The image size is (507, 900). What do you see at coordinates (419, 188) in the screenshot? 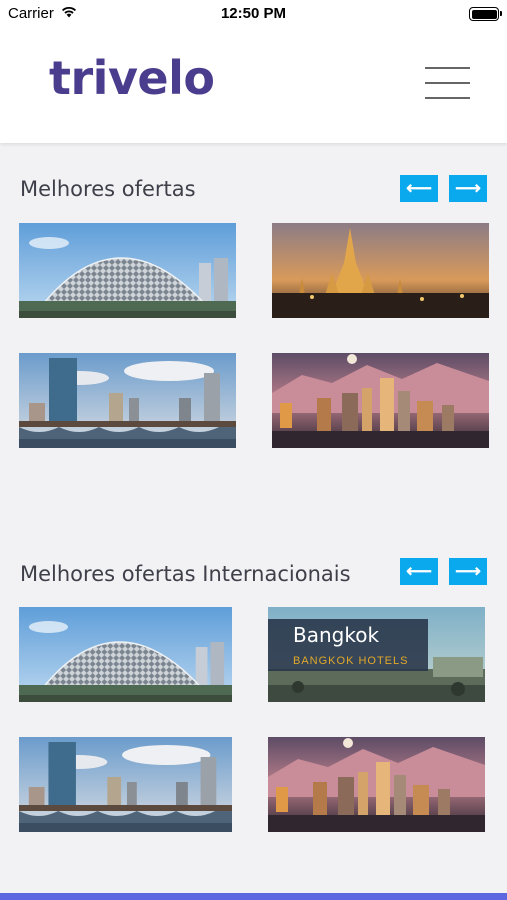
I see `section1-prev-arrow-button: ⟵` at bounding box center [419, 188].